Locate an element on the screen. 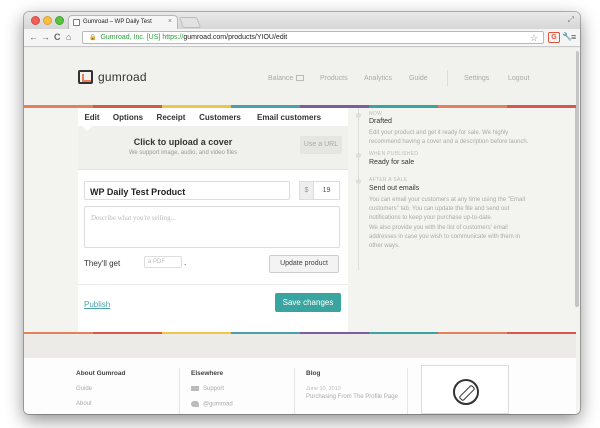 The height and width of the screenshot is (428, 600). step-kicker: AFTER A SALE is located at coordinates (388, 180).